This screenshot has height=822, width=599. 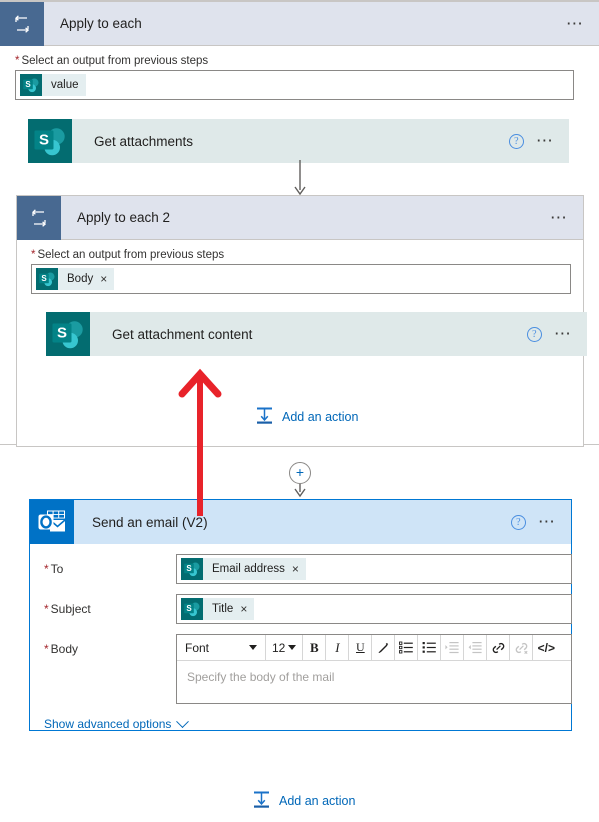 What do you see at coordinates (279, 647) in the screenshot?
I see `font-size-value: 12` at bounding box center [279, 647].